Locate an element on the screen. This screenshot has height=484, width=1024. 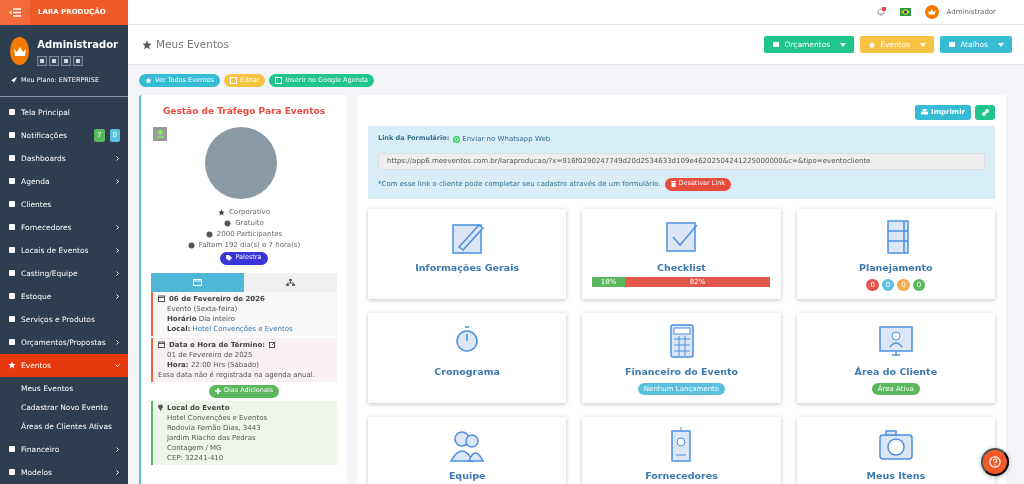
menu-tile: Meus Itens is located at coordinates (895, 450).